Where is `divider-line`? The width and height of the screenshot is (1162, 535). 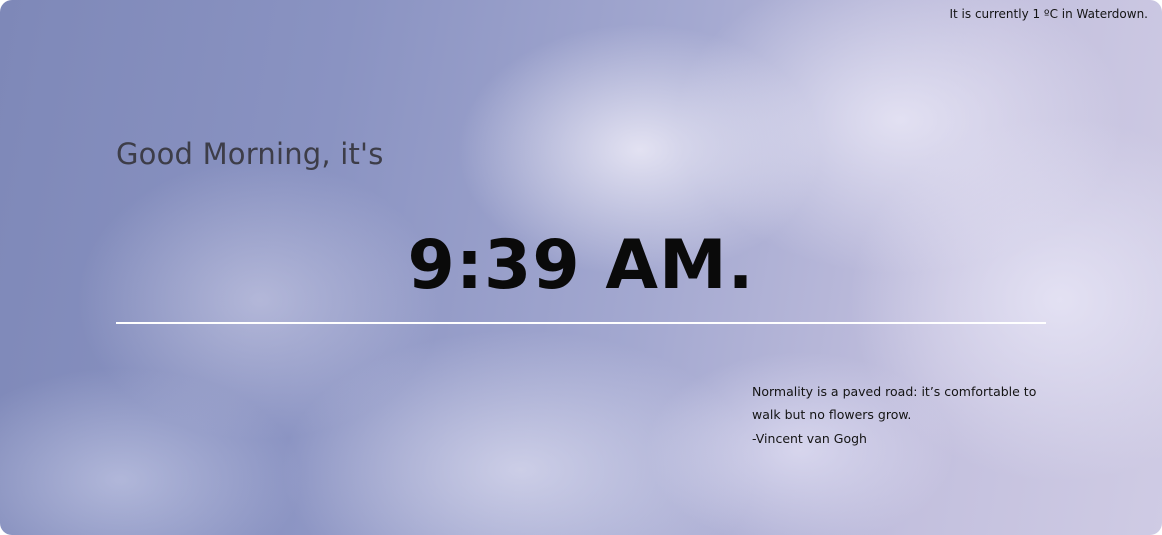 divider-line is located at coordinates (581, 323).